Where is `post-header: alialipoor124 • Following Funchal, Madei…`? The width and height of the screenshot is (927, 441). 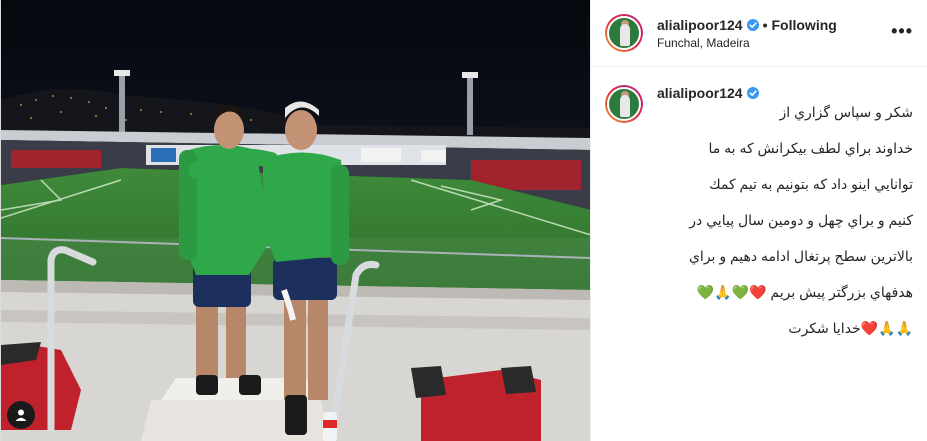 post-header: alialipoor124 • Following Funchal, Madei… is located at coordinates (759, 33).